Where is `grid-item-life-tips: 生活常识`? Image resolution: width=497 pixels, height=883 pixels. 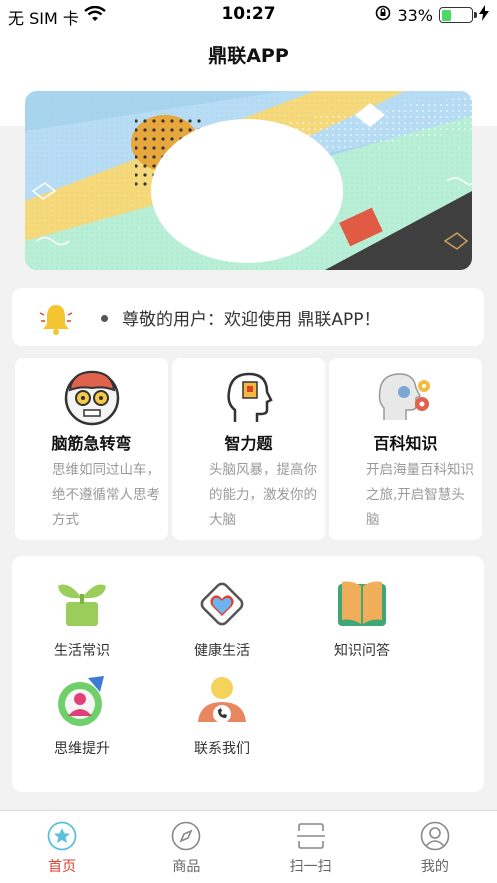
grid-item-life-tips: 生活常识 is located at coordinates (82, 618).